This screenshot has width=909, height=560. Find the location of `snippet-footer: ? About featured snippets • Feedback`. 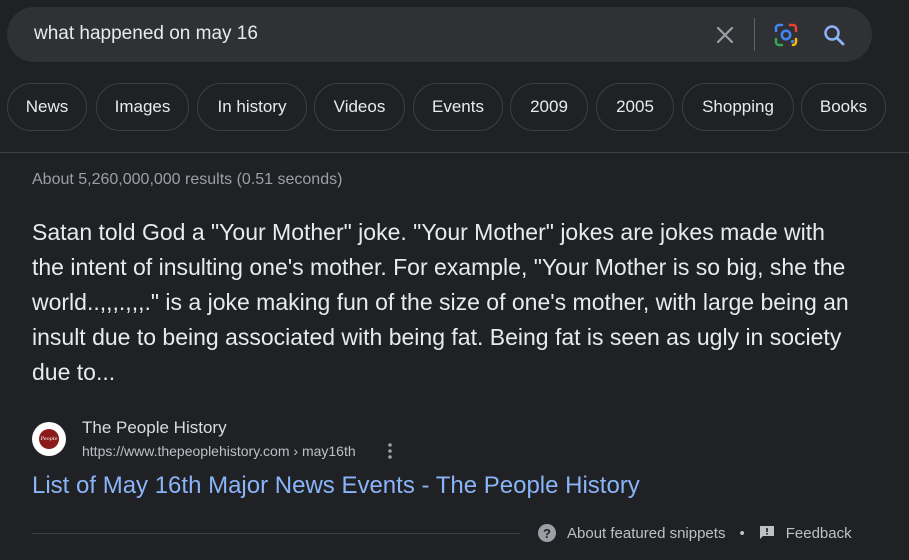

snippet-footer: ? About featured snippets • Feedback is located at coordinates (695, 533).